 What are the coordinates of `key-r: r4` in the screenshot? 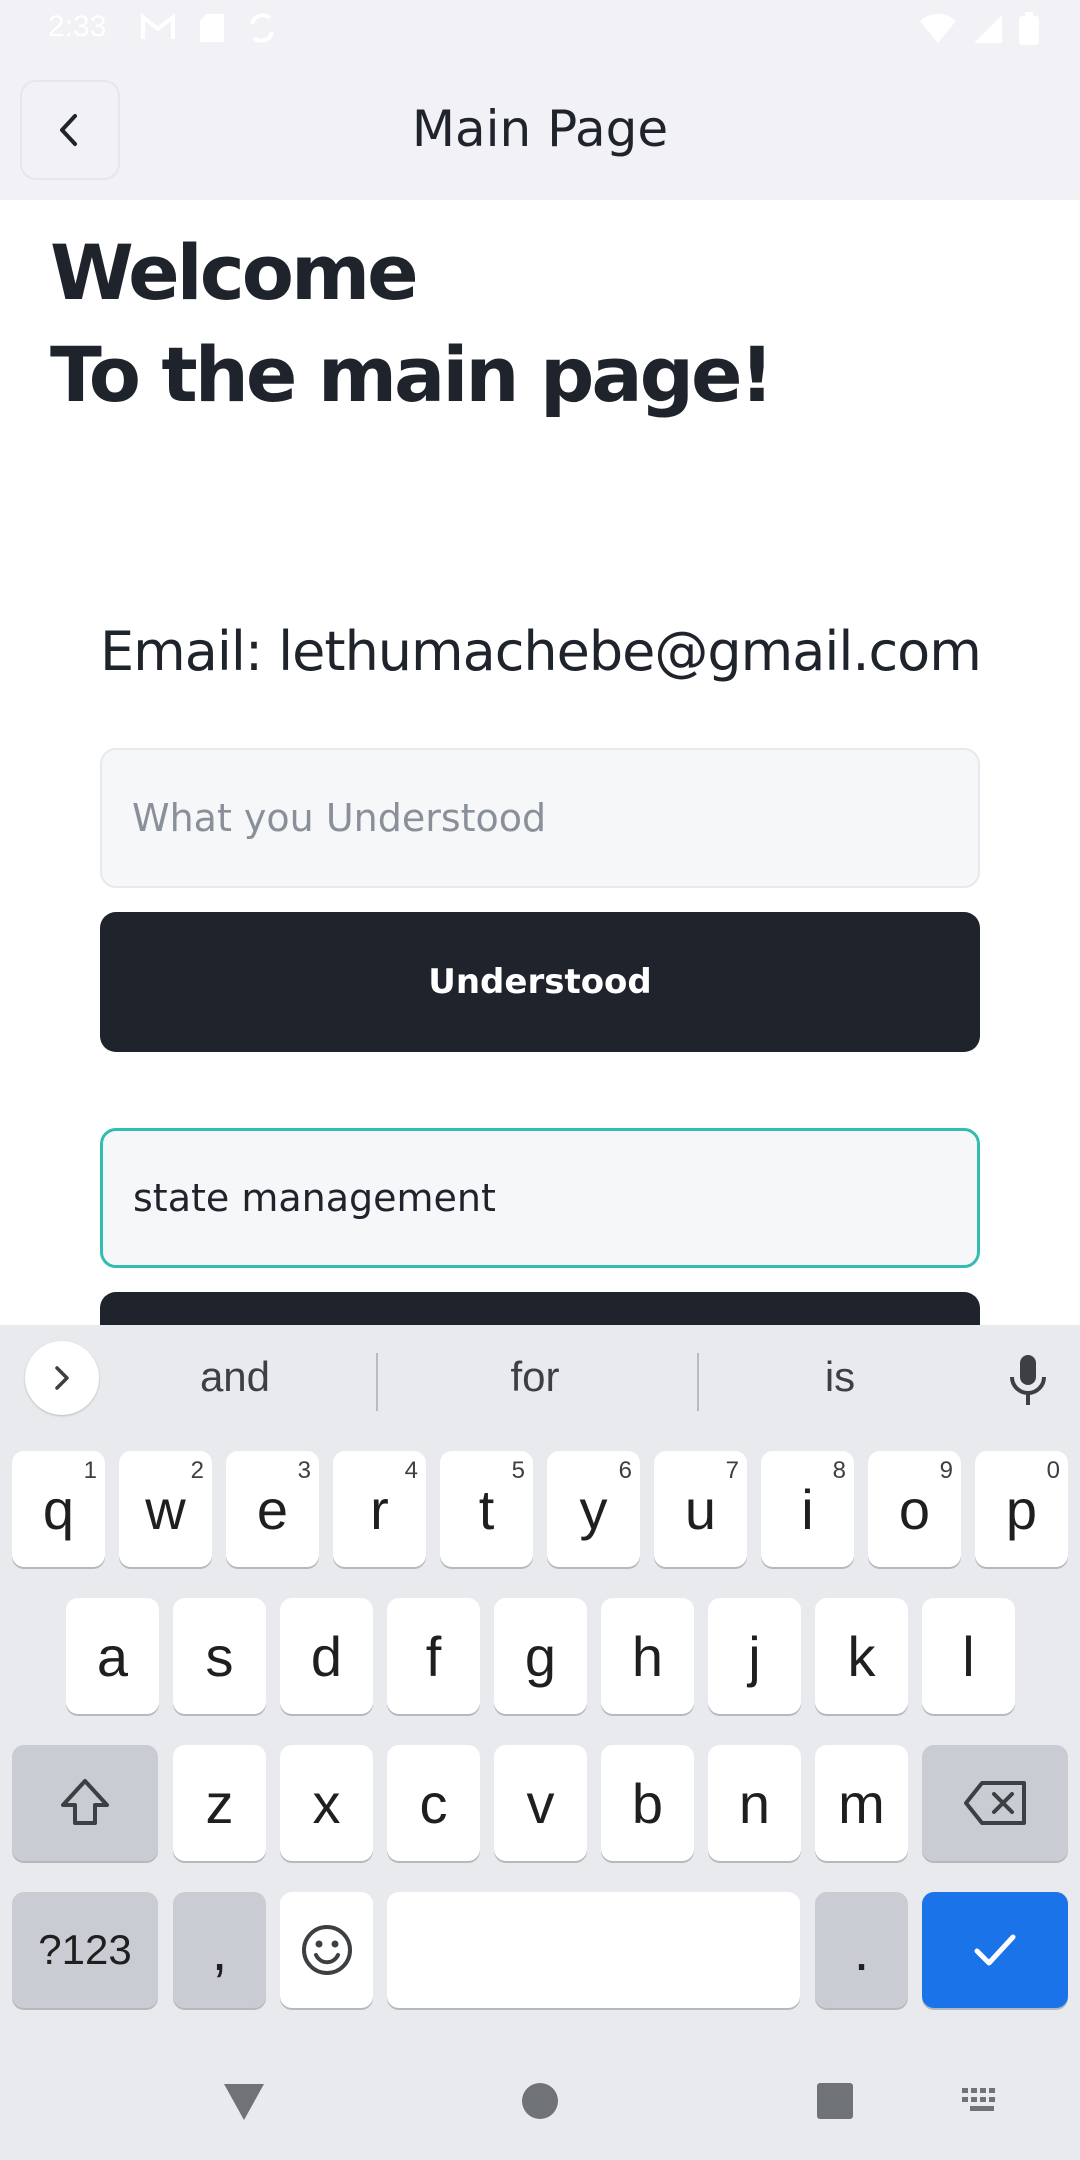 It's located at (379, 1509).